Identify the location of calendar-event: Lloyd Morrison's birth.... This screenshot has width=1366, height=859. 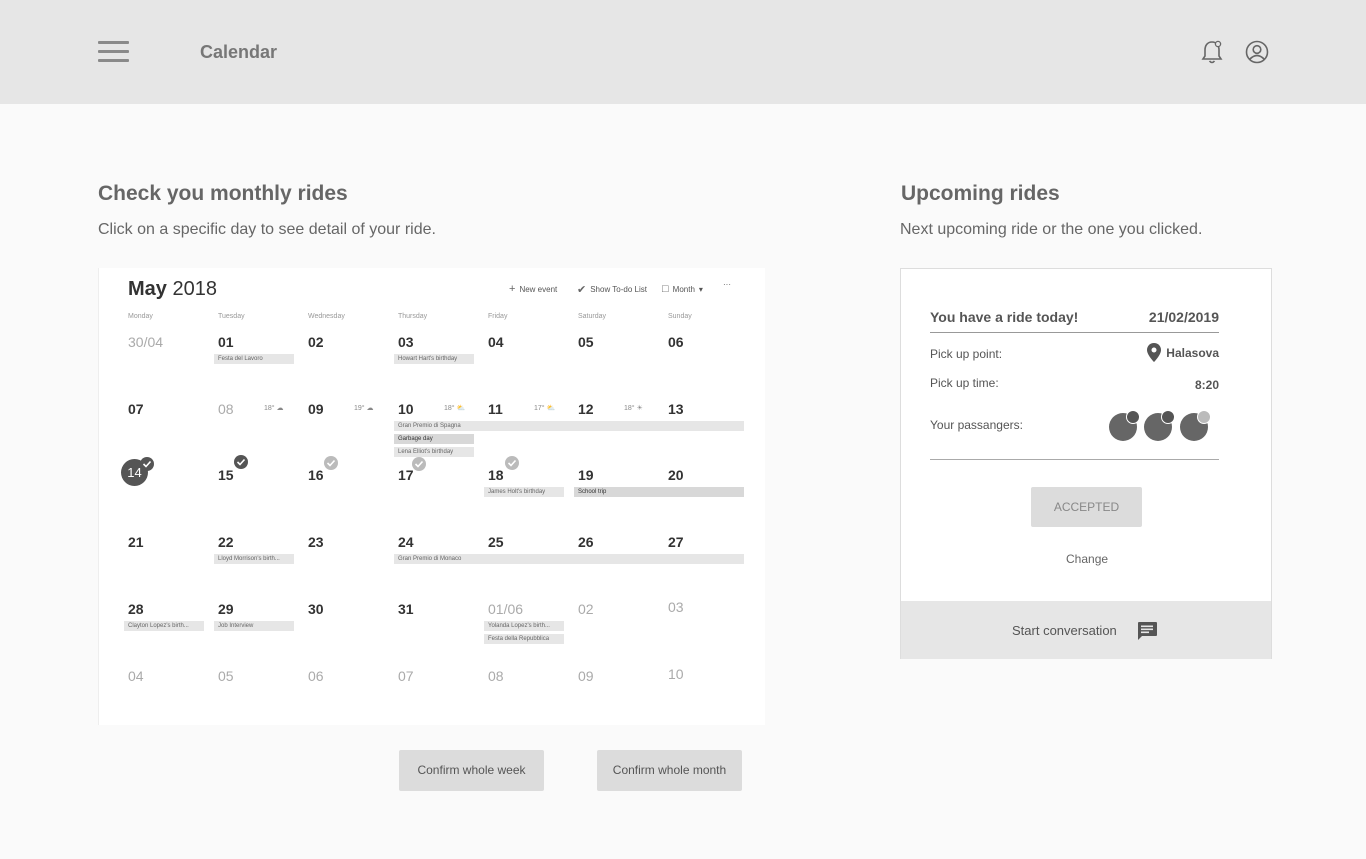
(254, 559).